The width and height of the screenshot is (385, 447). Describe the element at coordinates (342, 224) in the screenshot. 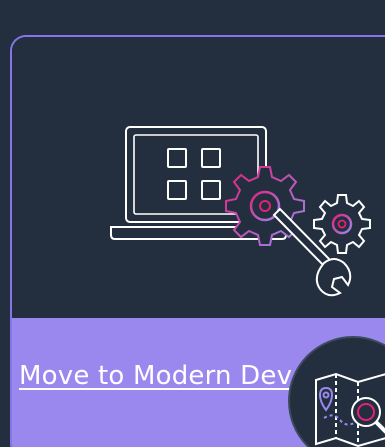

I see `small-gear-icon` at that location.